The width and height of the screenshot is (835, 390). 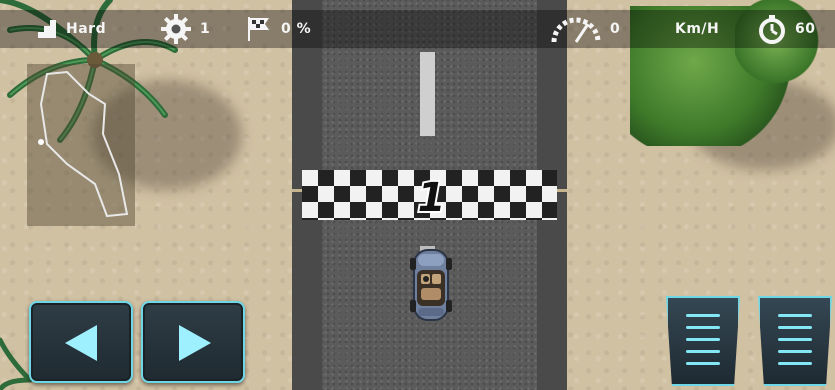 I want to click on gas-pedal-icon, so click(x=795, y=341).